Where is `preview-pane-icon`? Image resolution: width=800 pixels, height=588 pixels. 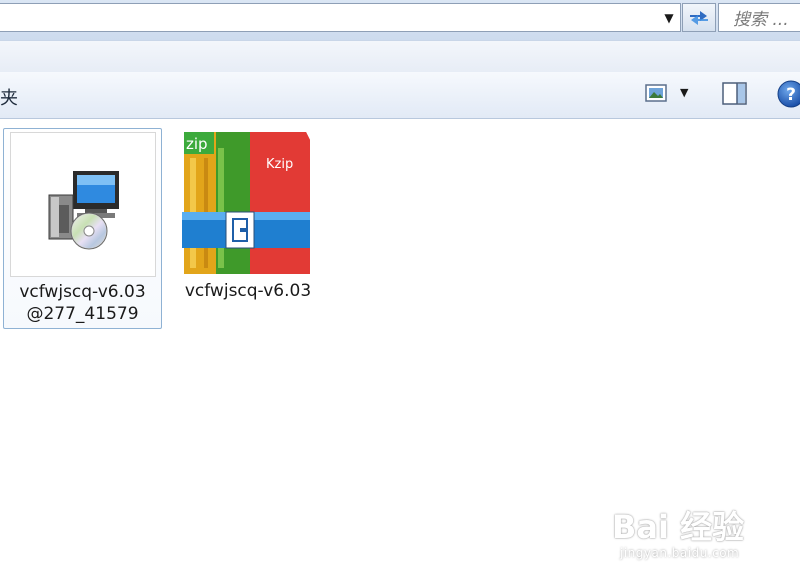
preview-pane-icon is located at coordinates (734, 93).